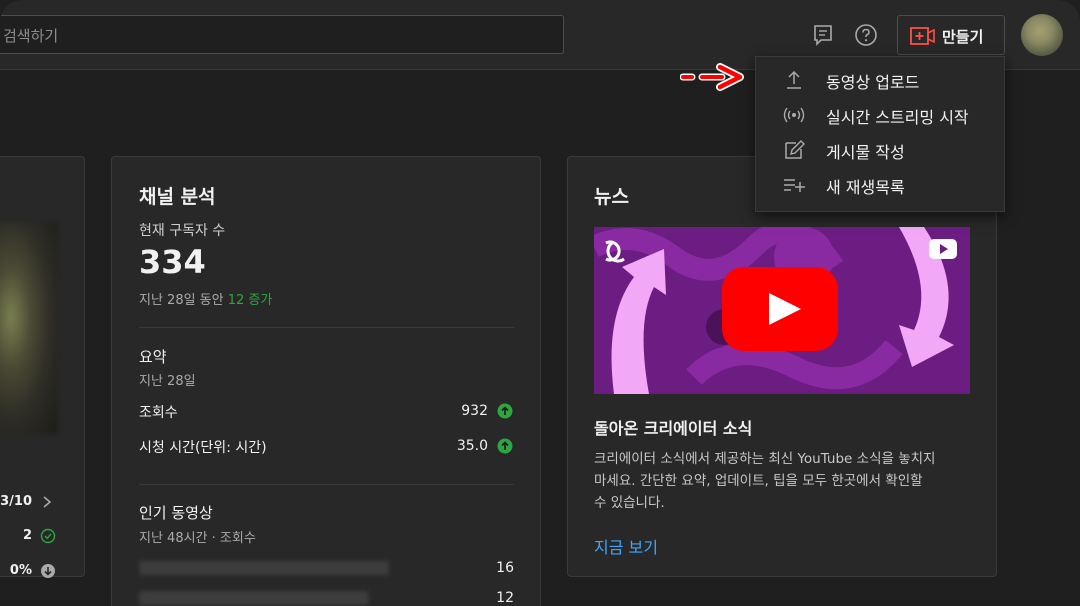  What do you see at coordinates (176, 513) in the screenshot?
I see `top-videos-title: 인기 동영상` at bounding box center [176, 513].